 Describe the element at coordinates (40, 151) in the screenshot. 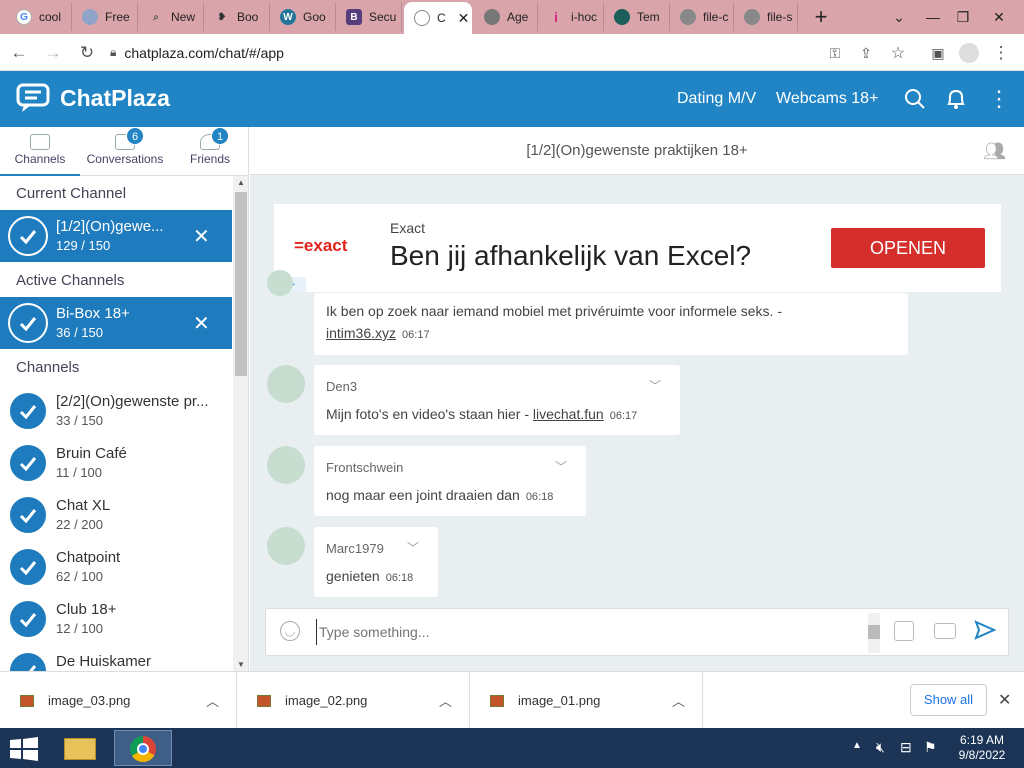

I see `tab-channels: Channels` at that location.